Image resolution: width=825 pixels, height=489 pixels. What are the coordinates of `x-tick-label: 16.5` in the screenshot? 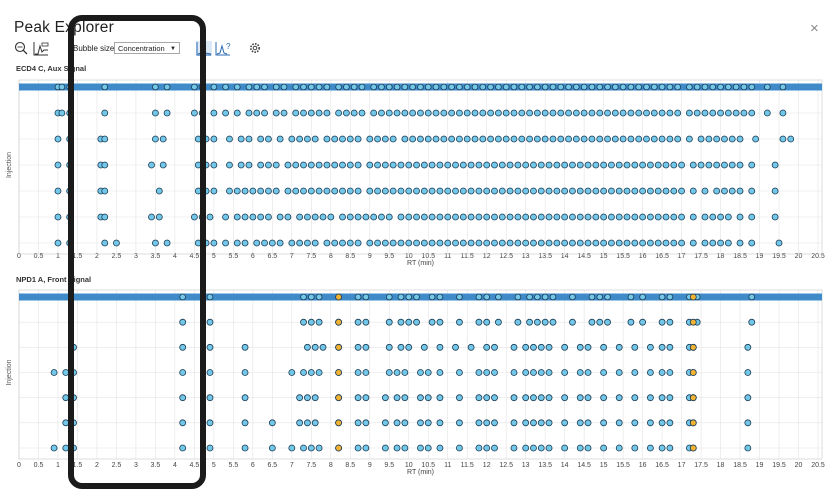 It's located at (662, 465).